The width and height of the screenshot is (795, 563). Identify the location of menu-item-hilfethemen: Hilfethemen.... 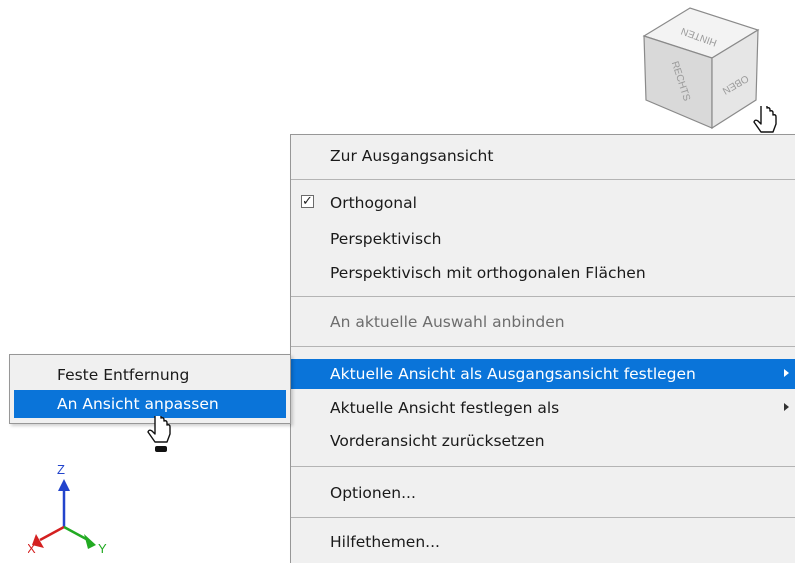
(543, 542).